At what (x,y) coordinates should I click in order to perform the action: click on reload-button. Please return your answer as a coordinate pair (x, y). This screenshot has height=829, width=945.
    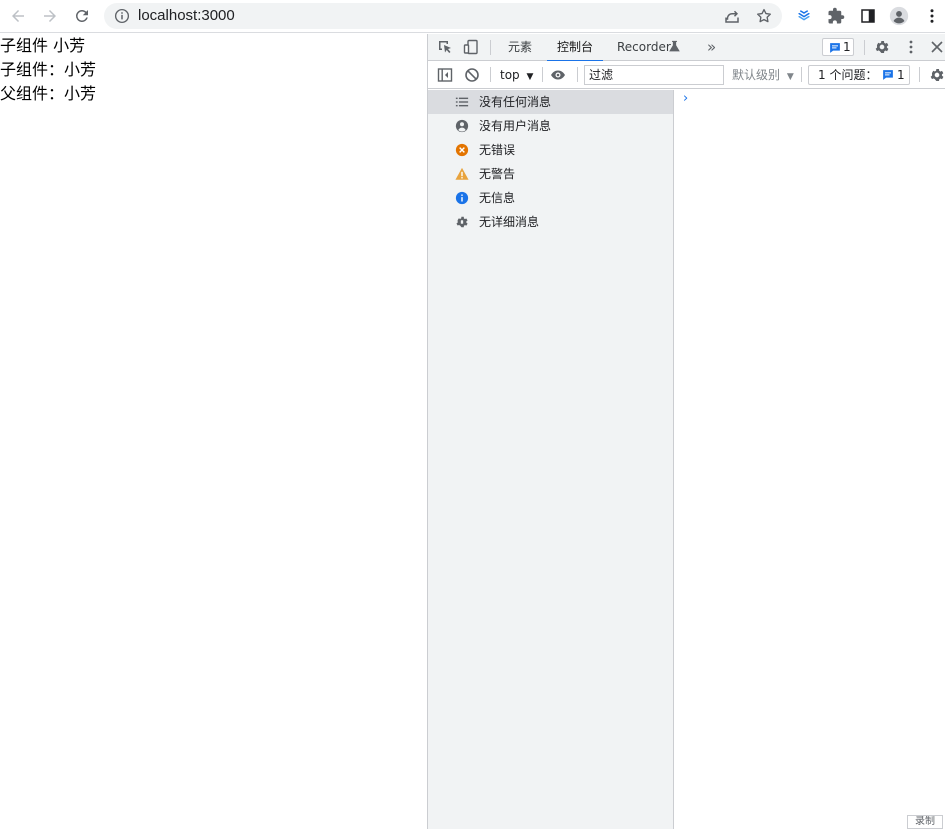
    Looking at the image, I should click on (82, 16).